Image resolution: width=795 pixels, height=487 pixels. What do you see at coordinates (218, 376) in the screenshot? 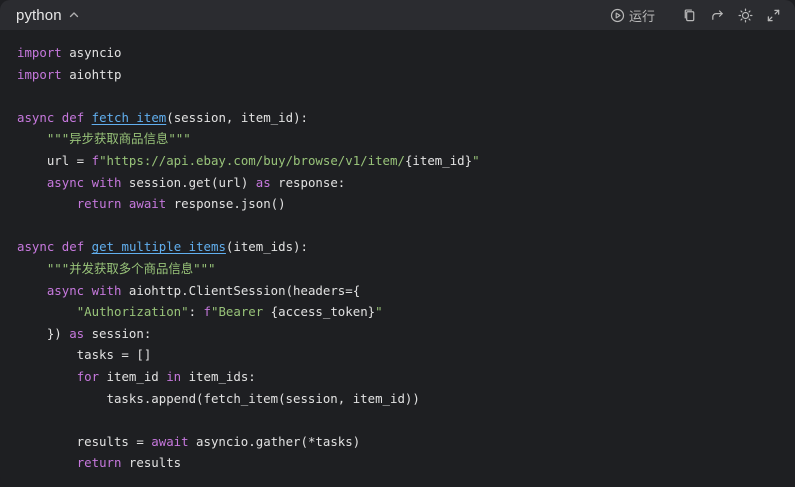
I see `code-token-plain: item_ids:` at bounding box center [218, 376].